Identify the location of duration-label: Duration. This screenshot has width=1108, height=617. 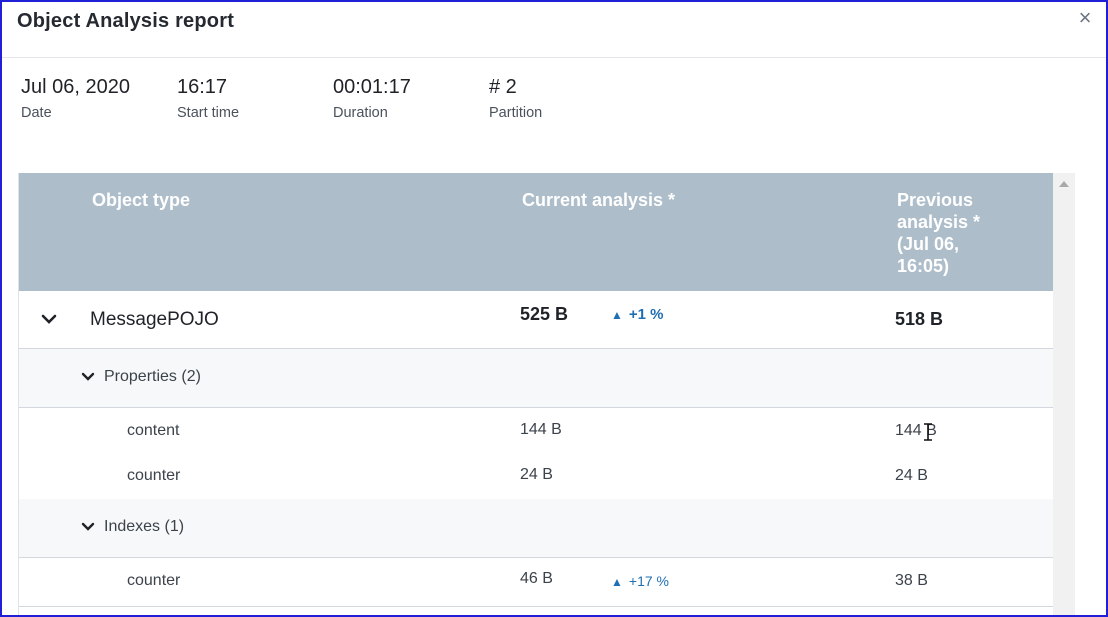
(360, 113).